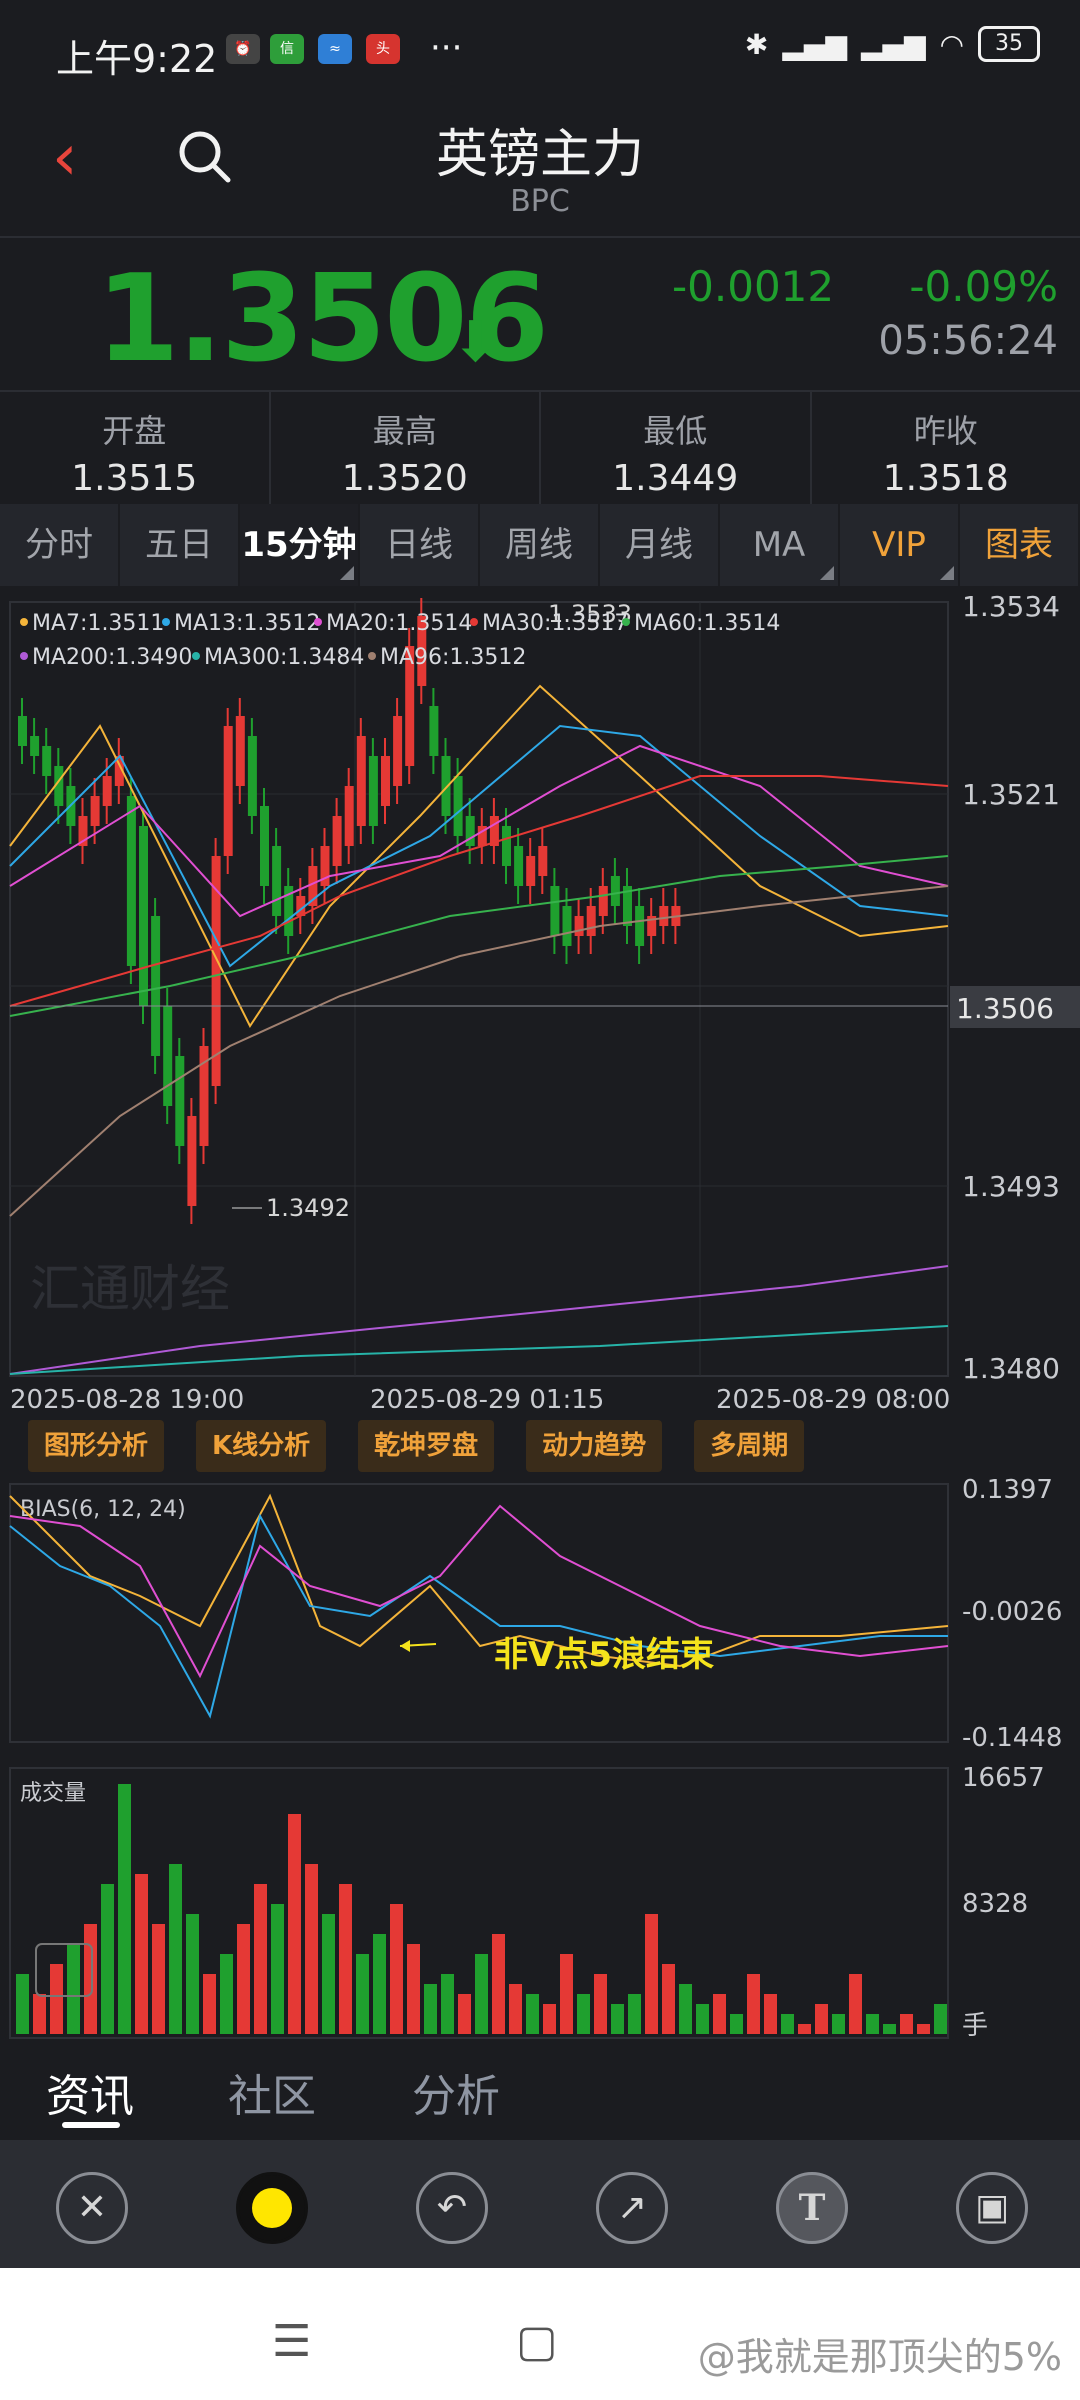  I want to click on tab-chart-settings: 图表, so click(1020, 545).